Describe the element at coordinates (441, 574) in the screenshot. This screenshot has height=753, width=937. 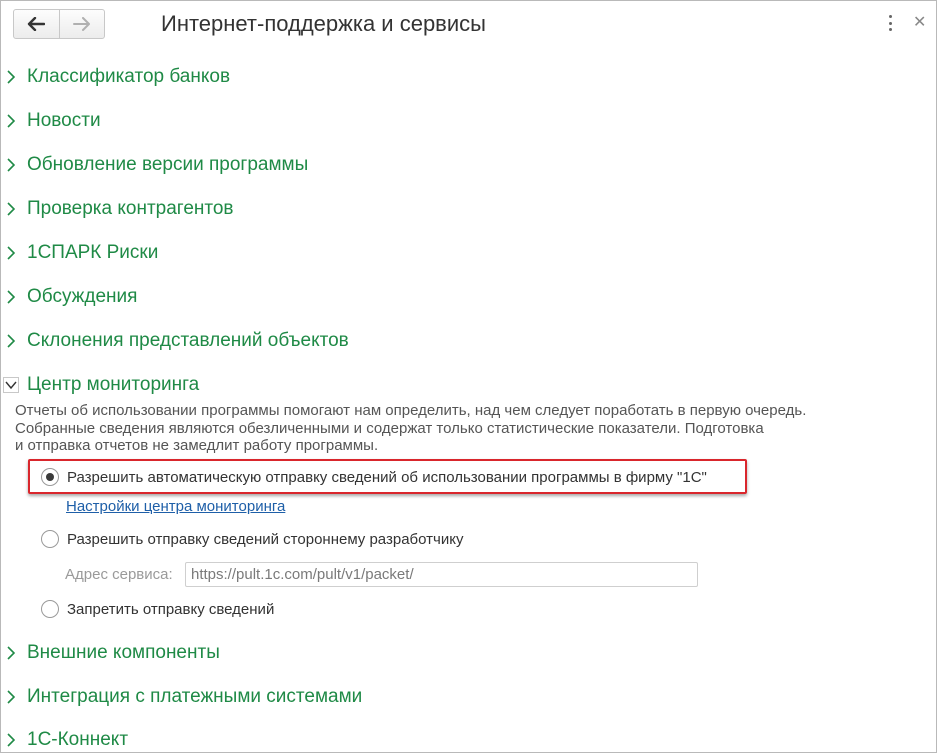
I see `service-address-field` at that location.